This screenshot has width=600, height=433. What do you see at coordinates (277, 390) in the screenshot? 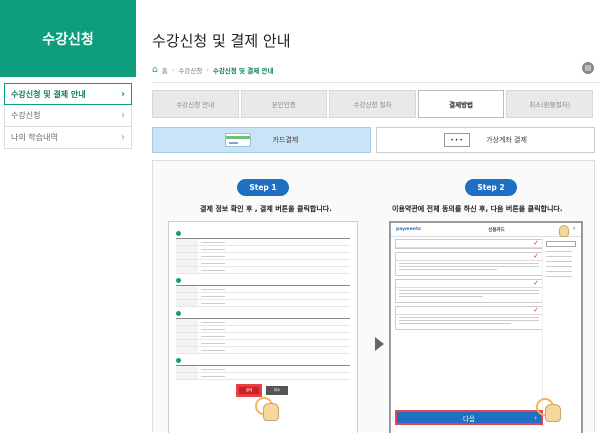
I see `mockup-cancel-button: 취소` at bounding box center [277, 390].